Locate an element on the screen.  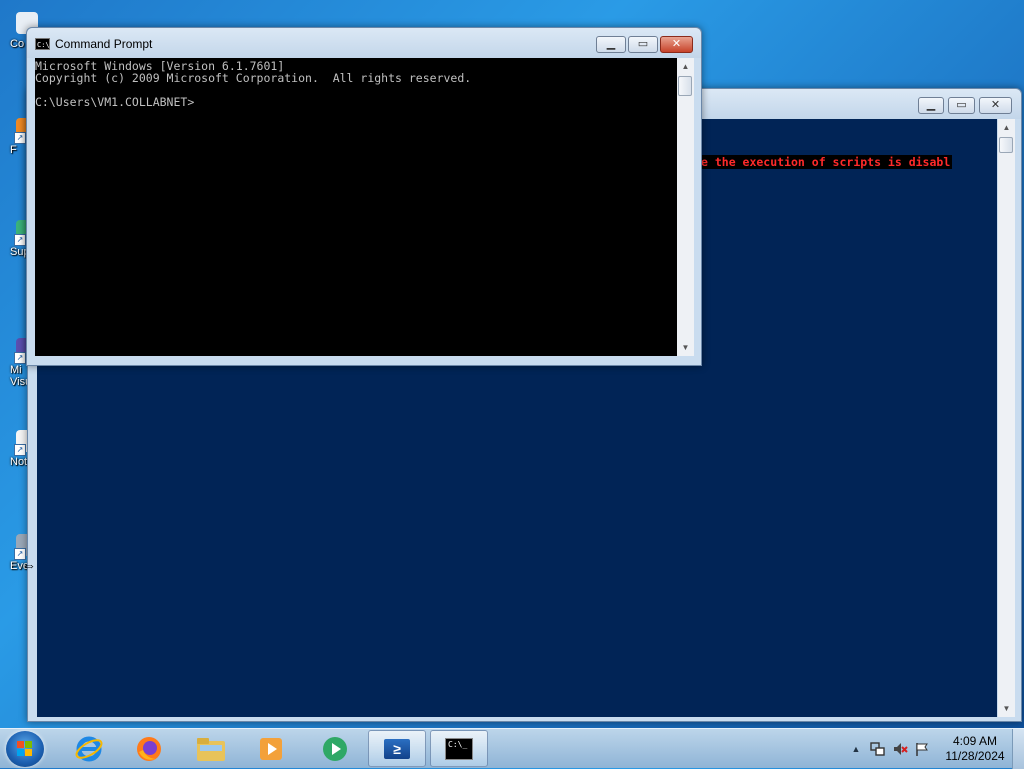
cmd-maximize-button: ▭ is located at coordinates (643, 44).